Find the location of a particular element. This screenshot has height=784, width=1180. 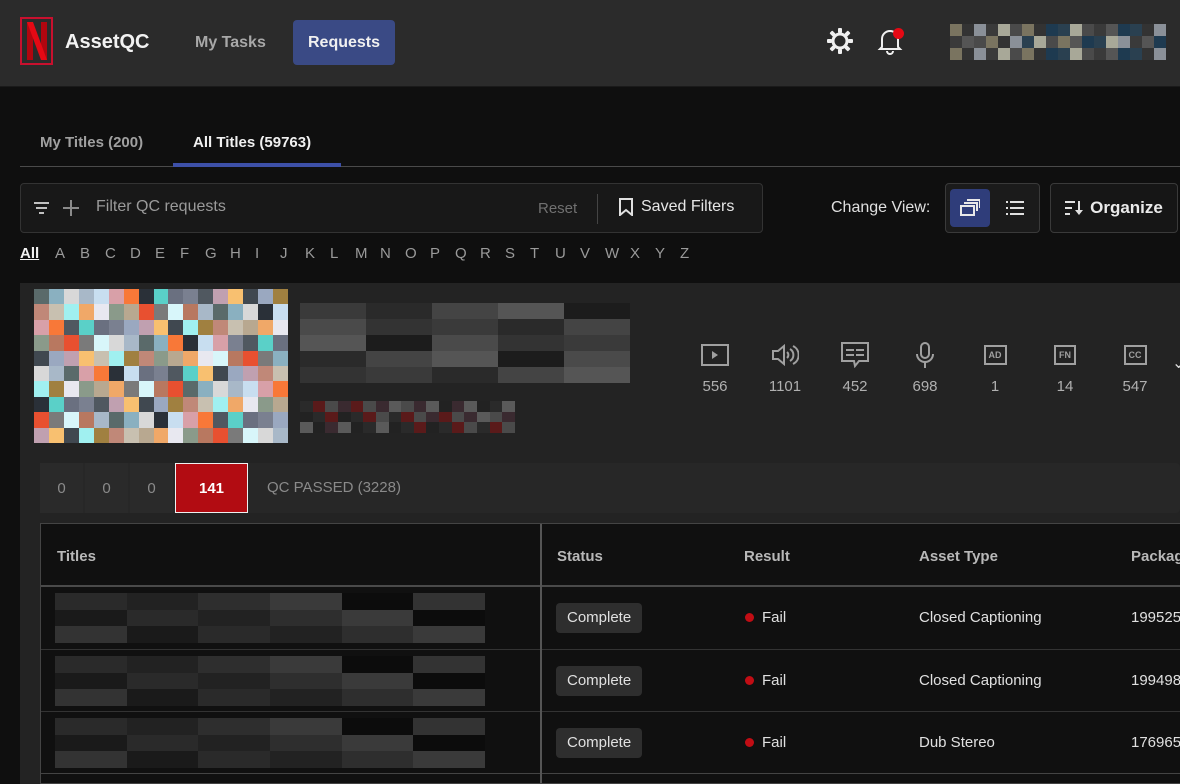

alpha-filter-x: X is located at coordinates (642, 253).